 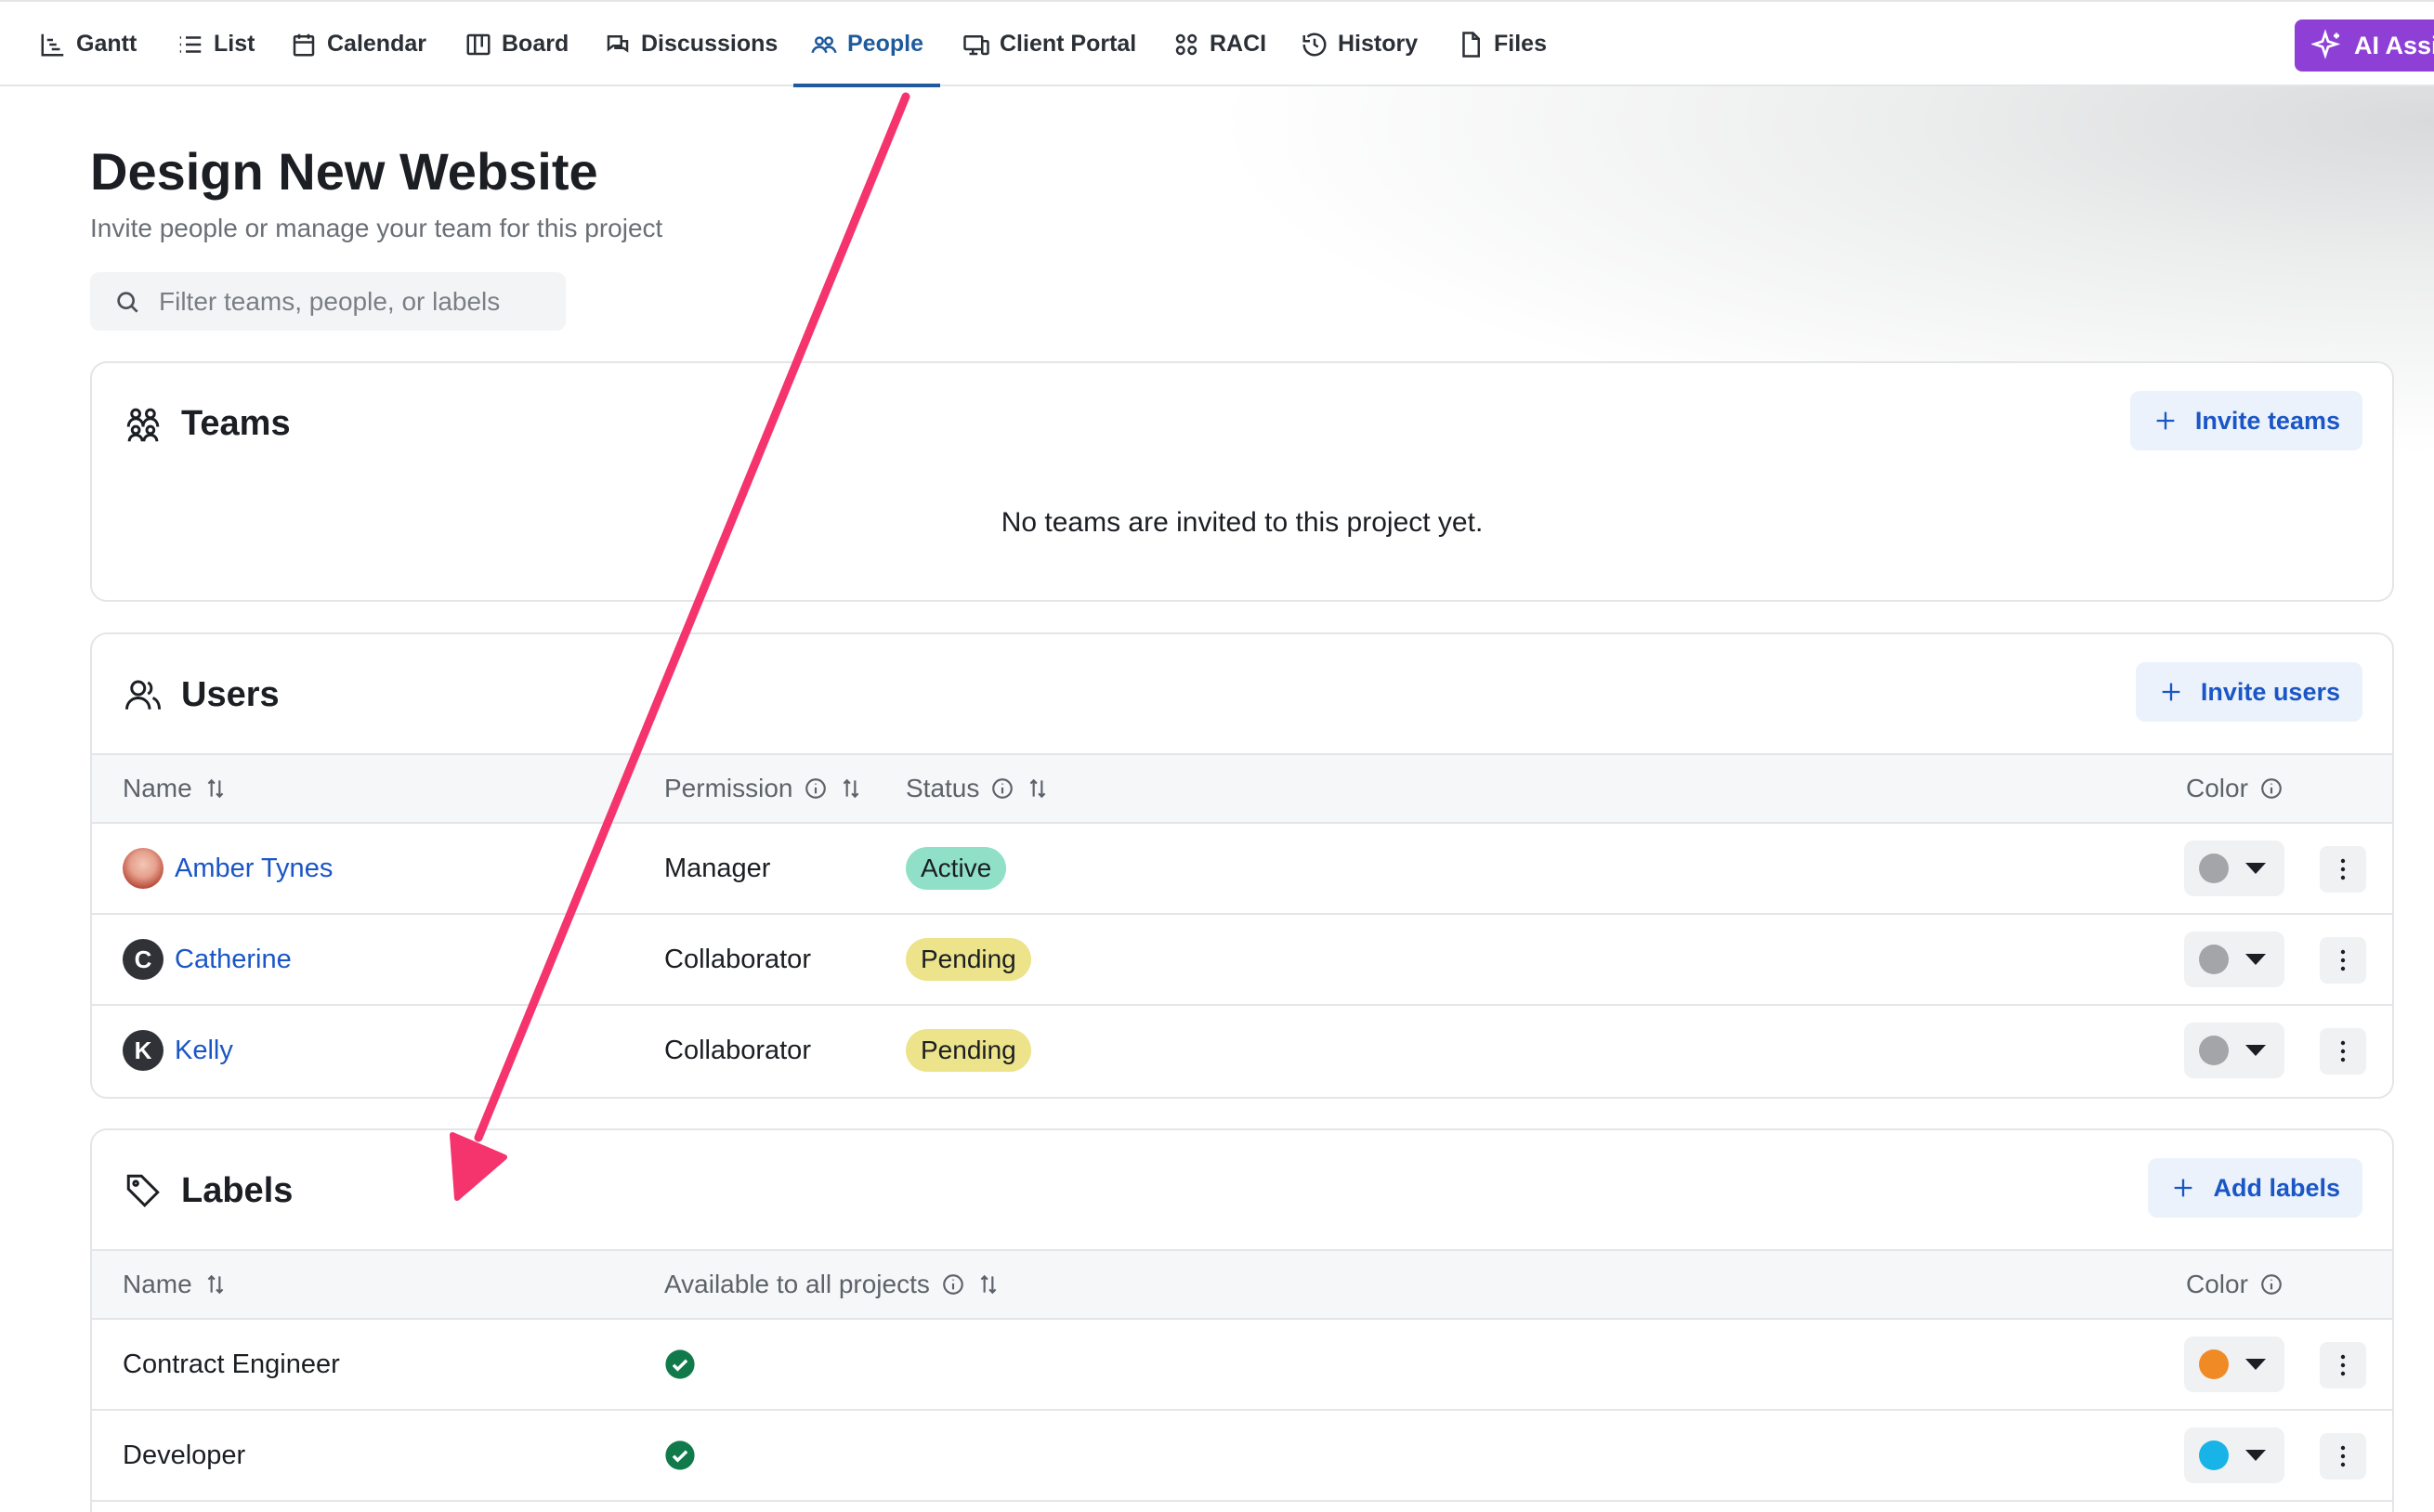 I want to click on permission-cell: Manager, so click(x=717, y=868).